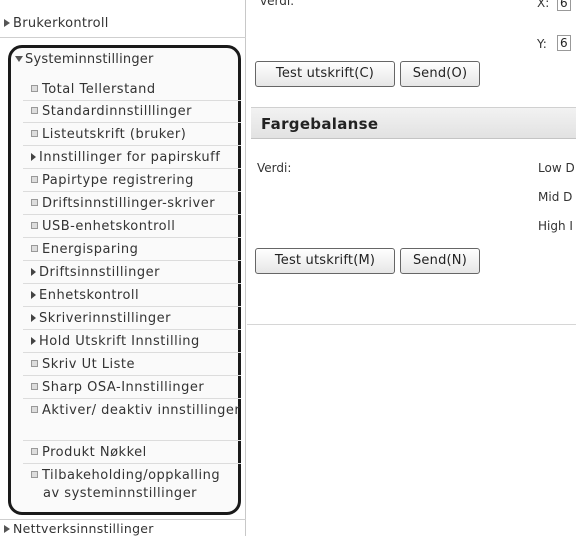 Image resolution: width=576 pixels, height=536 pixels. I want to click on item-label: Driftsinnstillinger, so click(99, 272).